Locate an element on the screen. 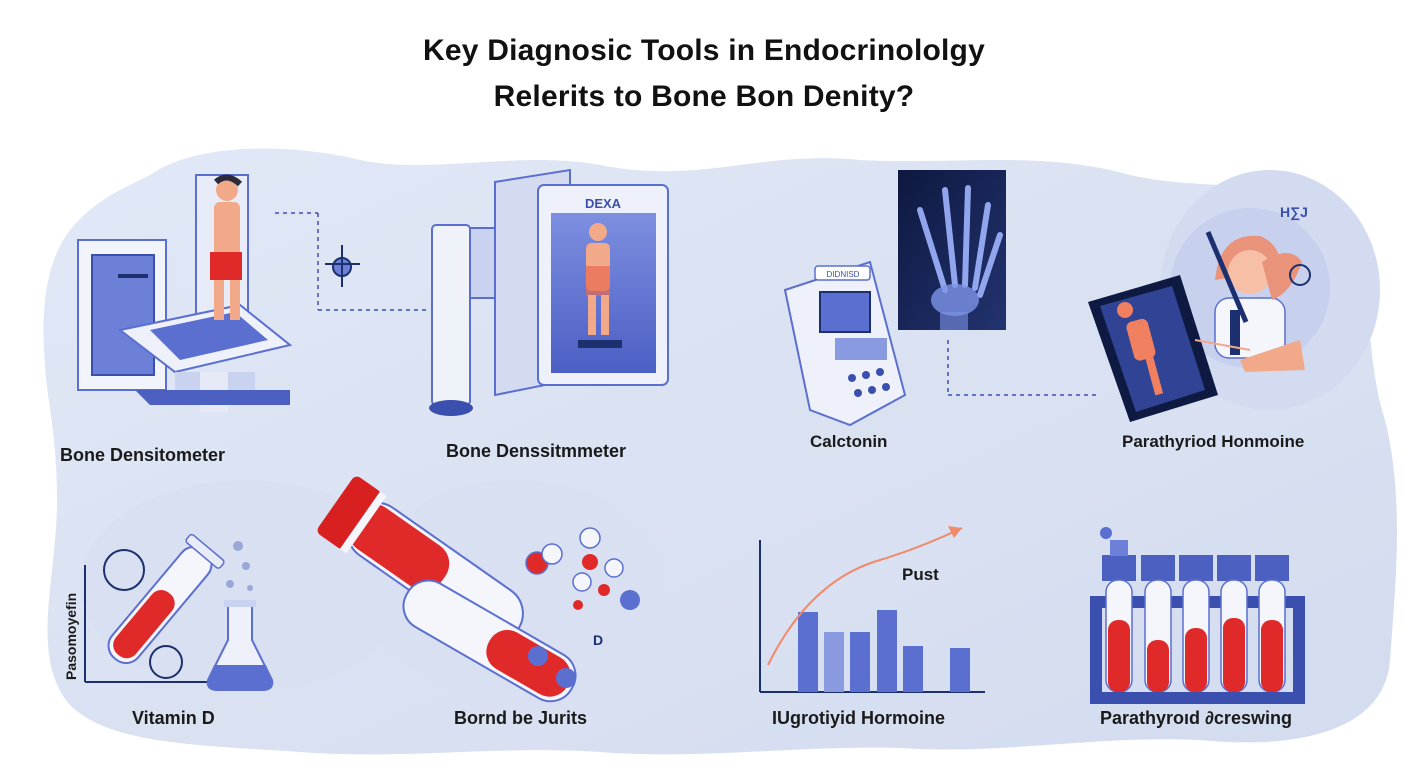 This screenshot has height=768, width=1408. page-title-line-2: Relerits to Bone Bon Denity? is located at coordinates (704, 96).